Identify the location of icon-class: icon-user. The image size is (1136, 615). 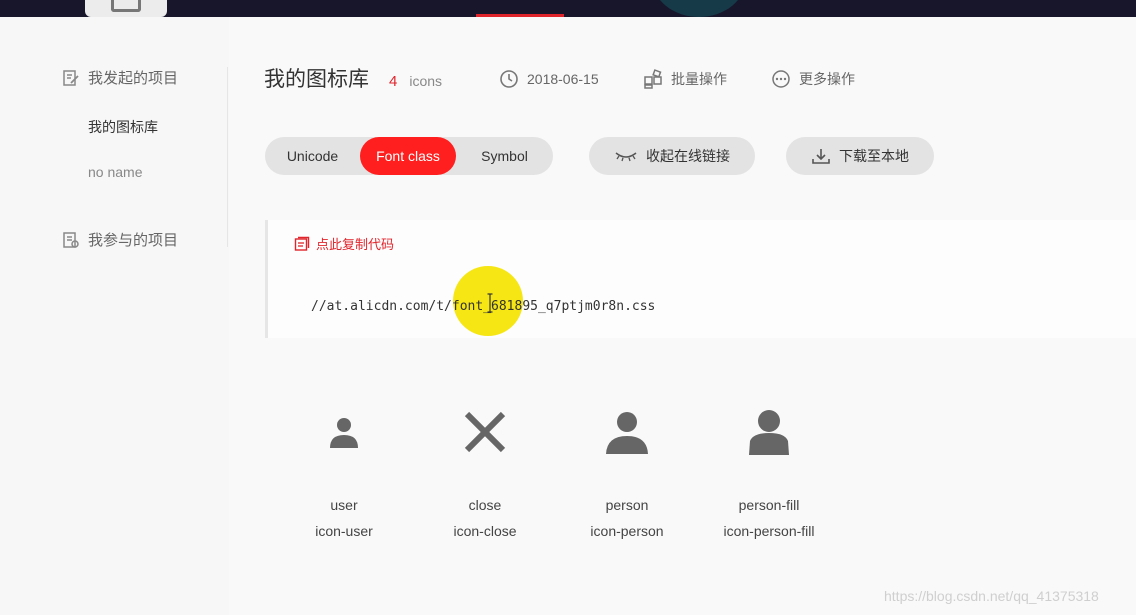
(344, 531).